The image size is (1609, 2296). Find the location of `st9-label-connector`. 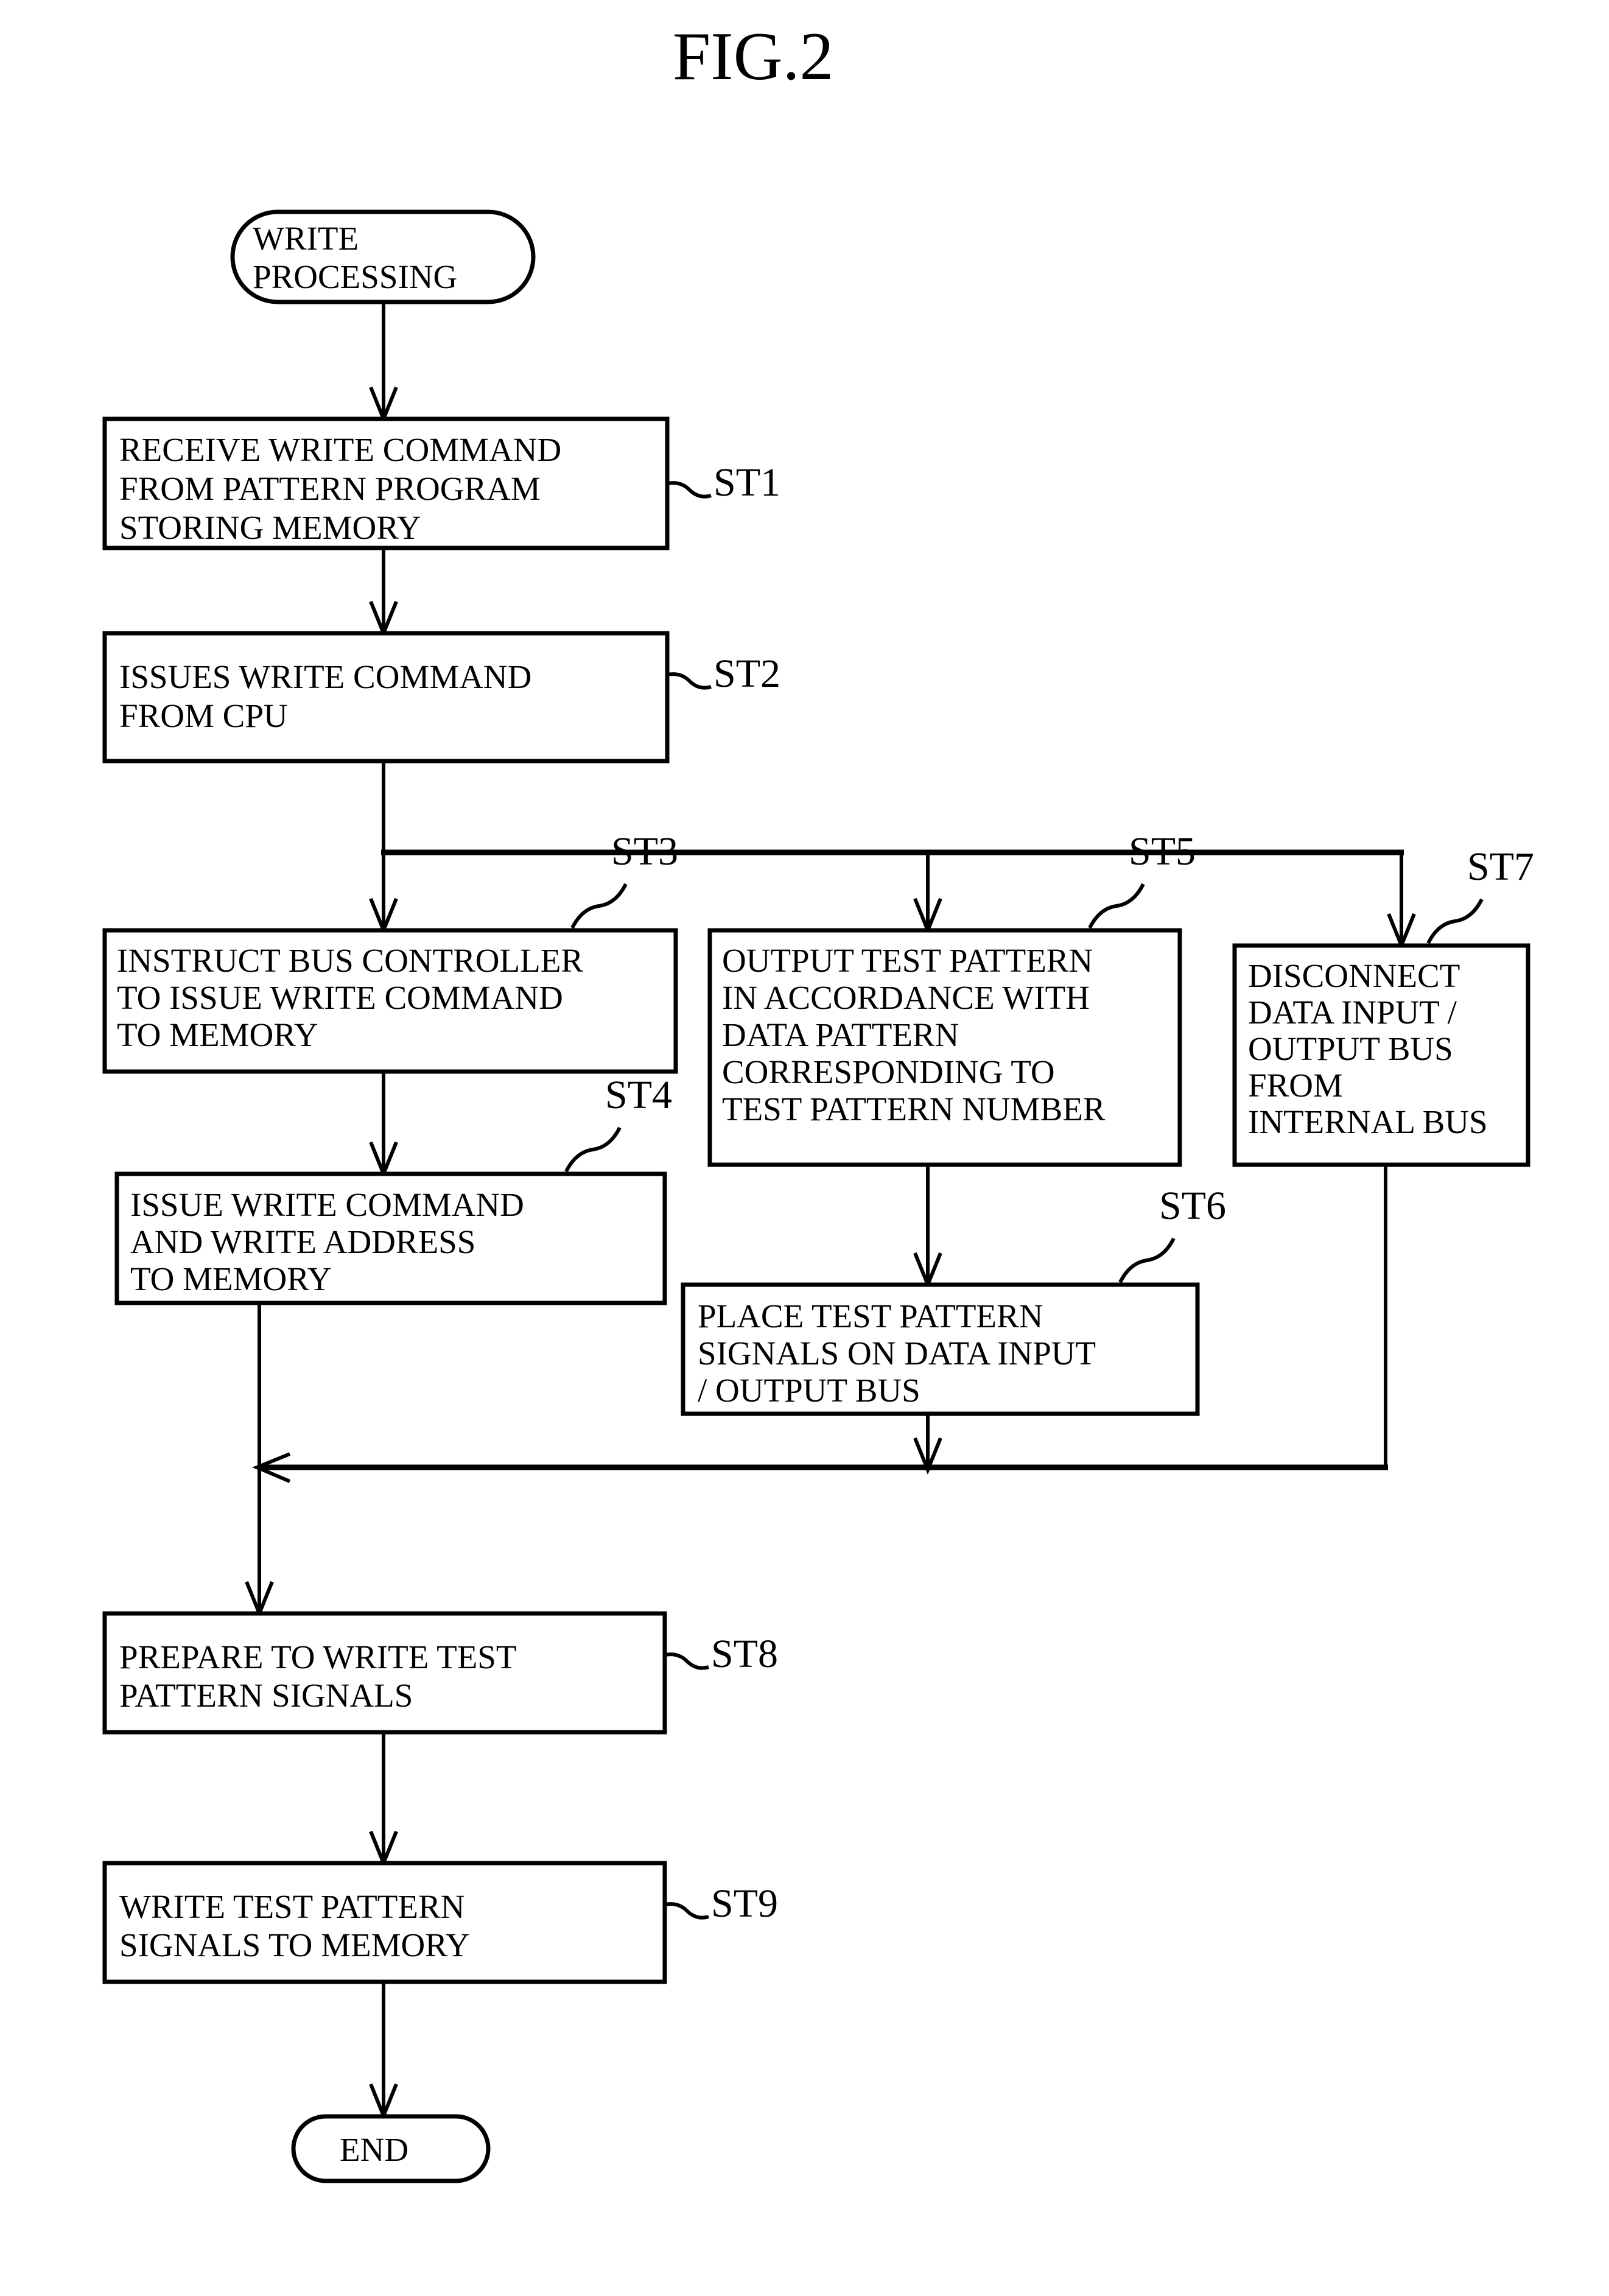

st9-label-connector is located at coordinates (686, 1911).